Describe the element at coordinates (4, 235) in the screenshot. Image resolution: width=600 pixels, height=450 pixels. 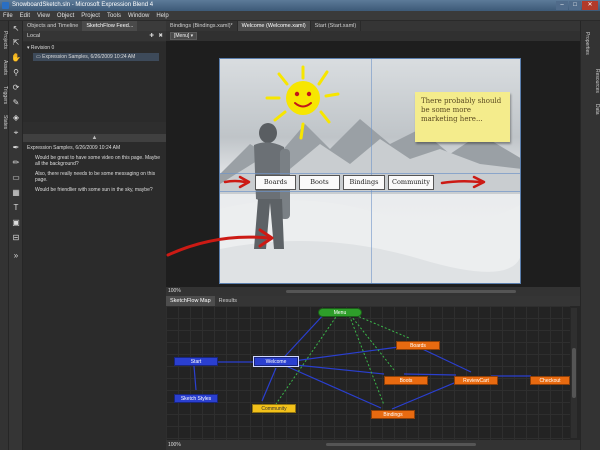
I see `left-panel-tabs: Projects Assets Triggers States` at that location.